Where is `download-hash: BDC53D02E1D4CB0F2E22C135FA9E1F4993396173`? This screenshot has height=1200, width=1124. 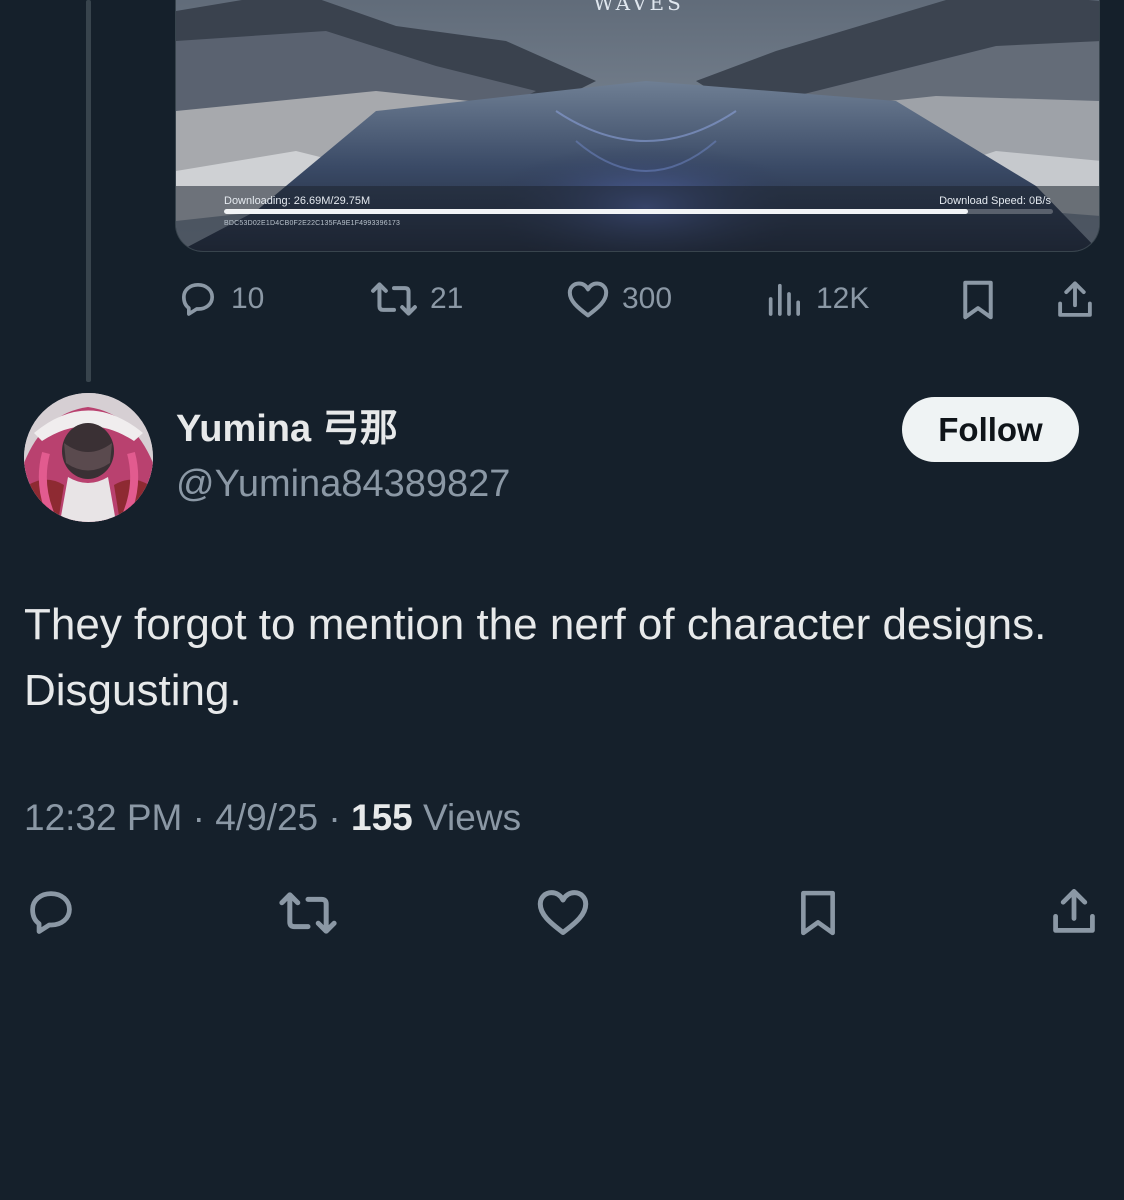 download-hash: BDC53D02E1D4CB0F2E22C135FA9E1F4993396173 is located at coordinates (312, 223).